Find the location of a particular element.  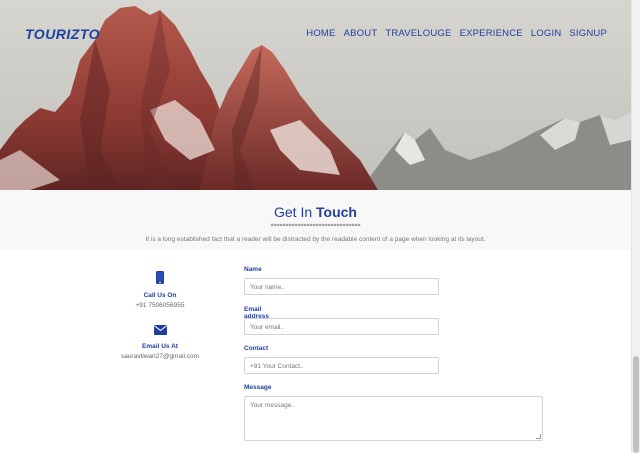

call-value: +91 7506056955 is located at coordinates (160, 305).